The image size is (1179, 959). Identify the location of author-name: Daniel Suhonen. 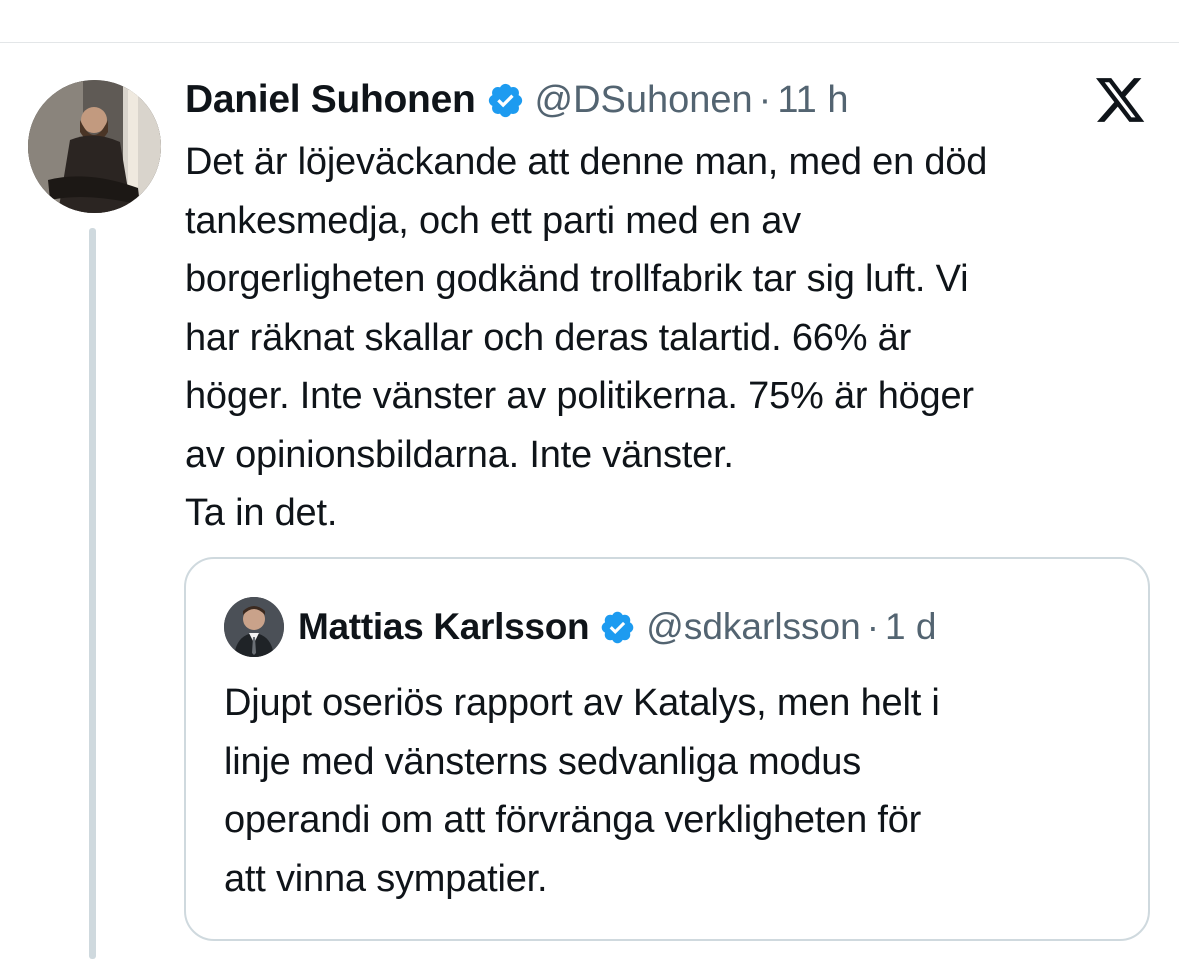
(330, 100).